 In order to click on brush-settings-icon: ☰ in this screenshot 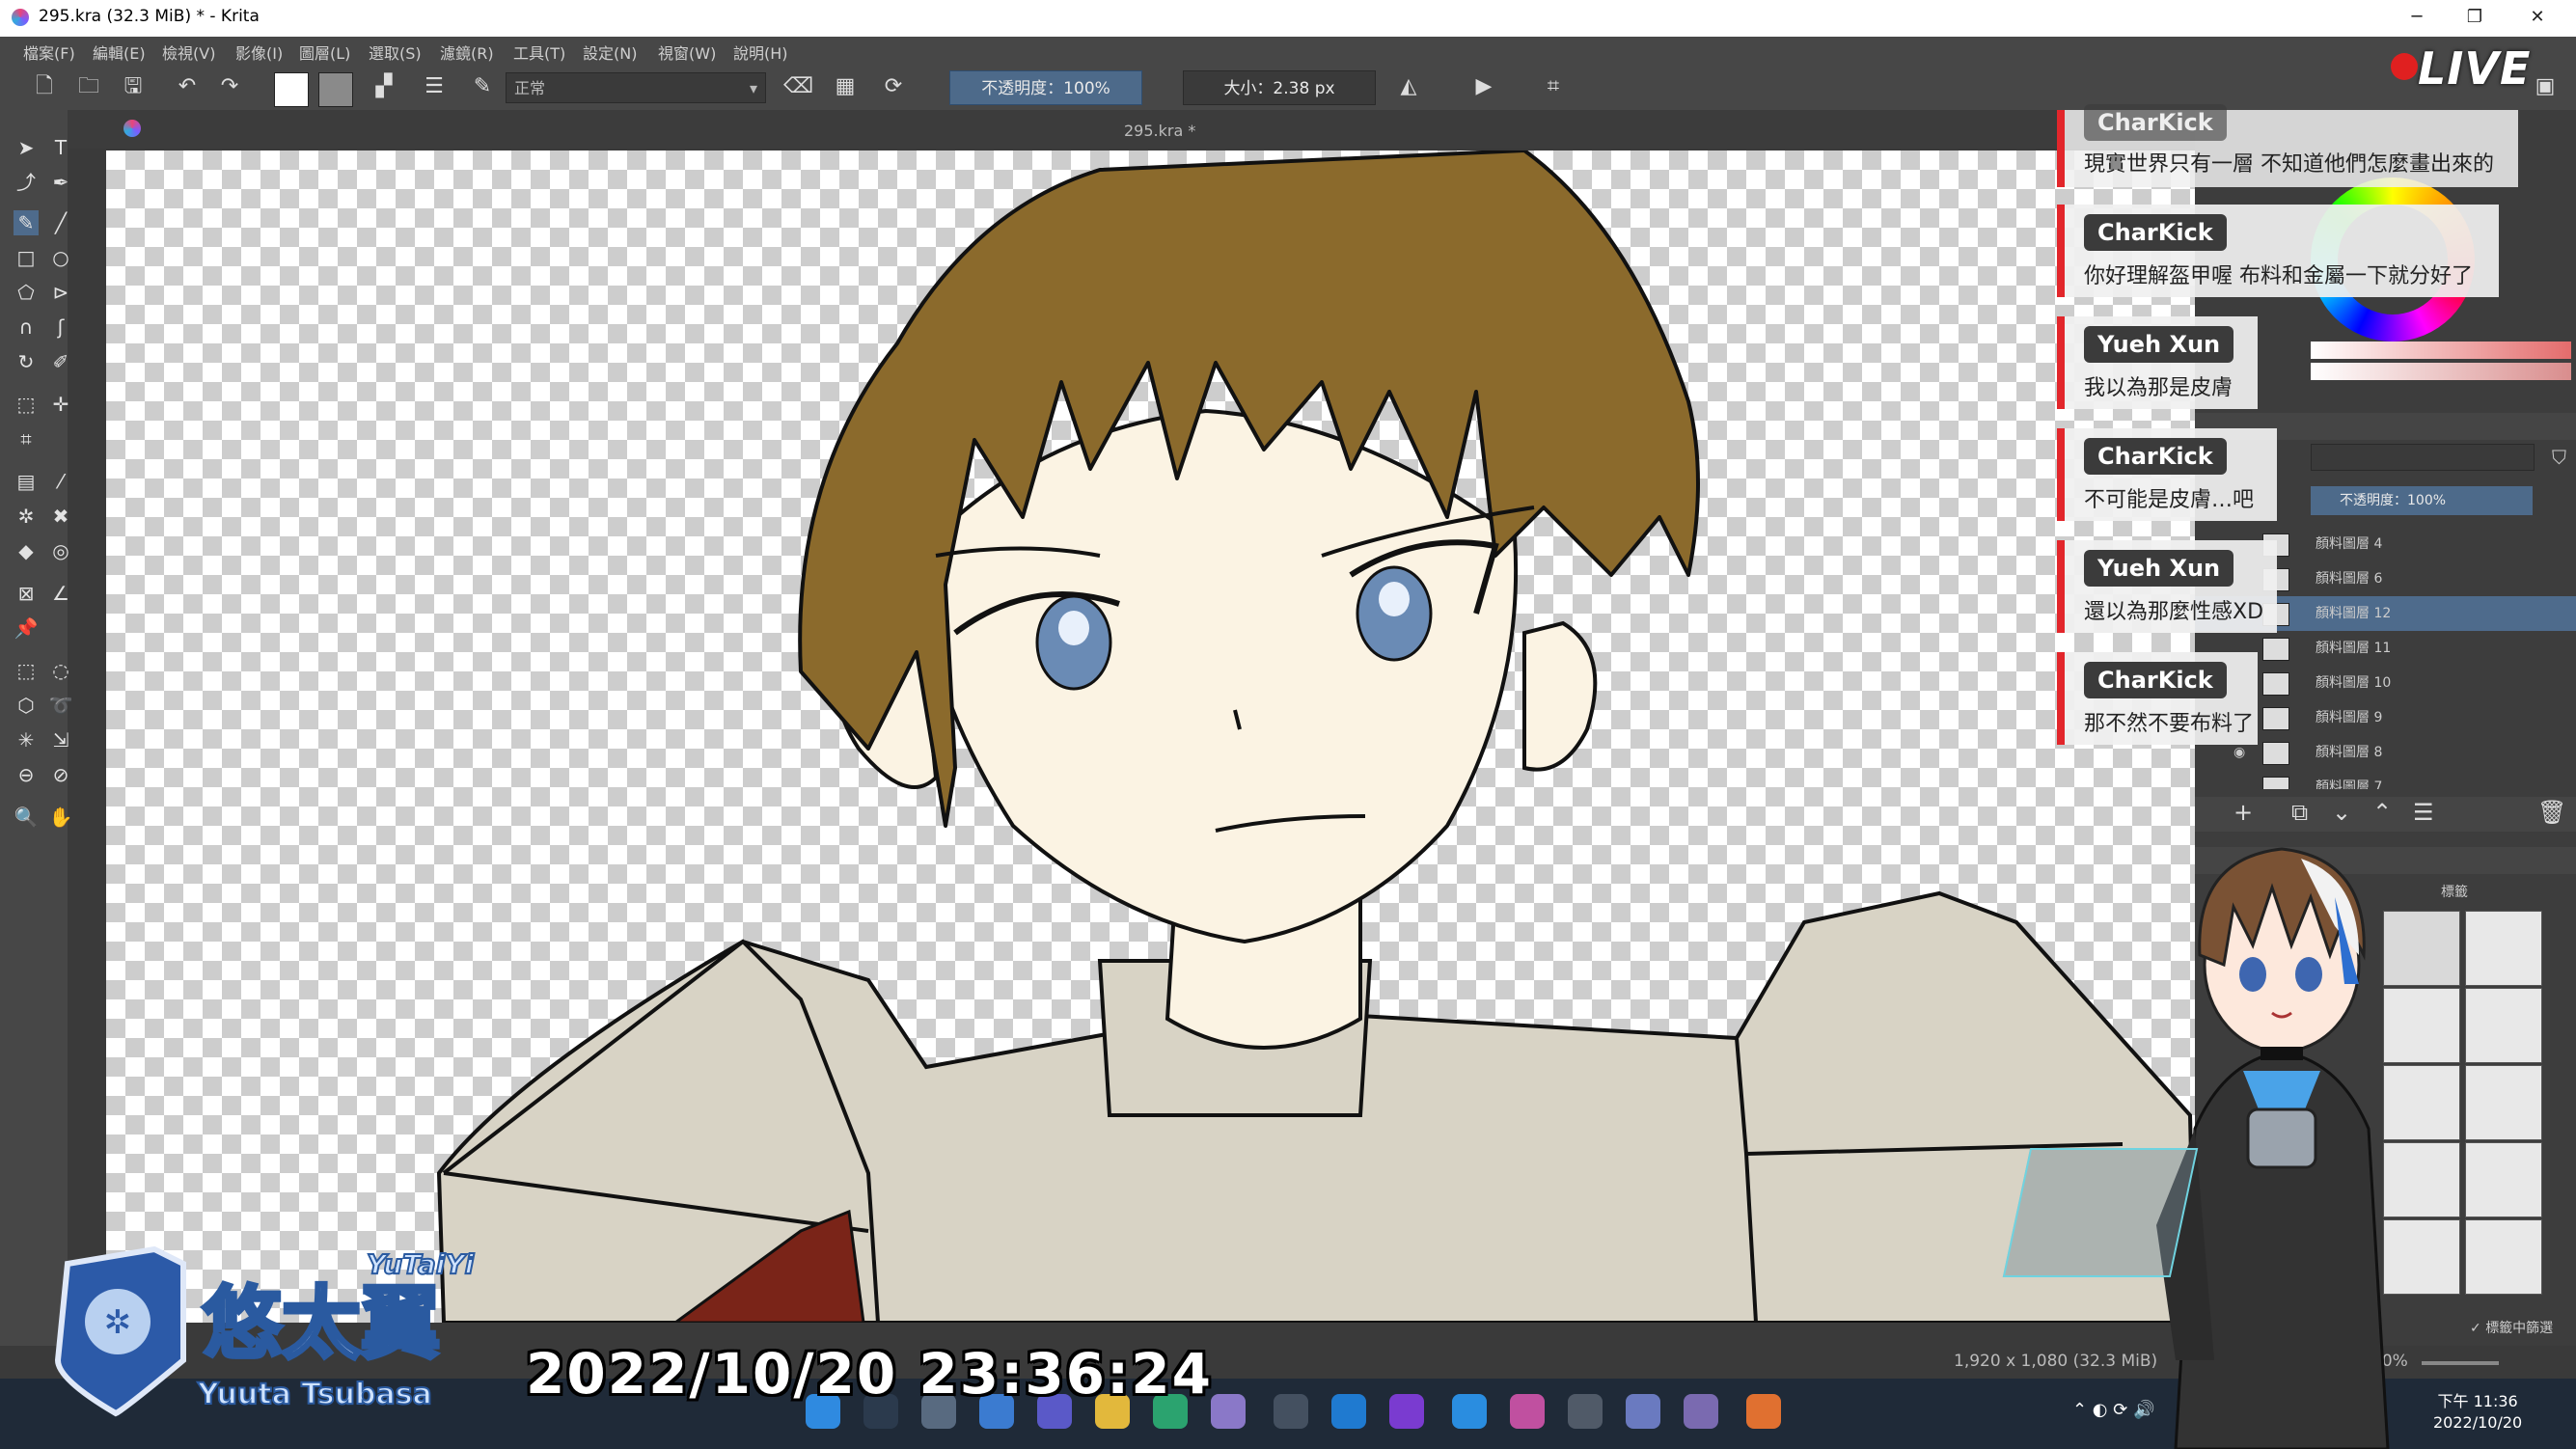, I will do `click(435, 86)`.